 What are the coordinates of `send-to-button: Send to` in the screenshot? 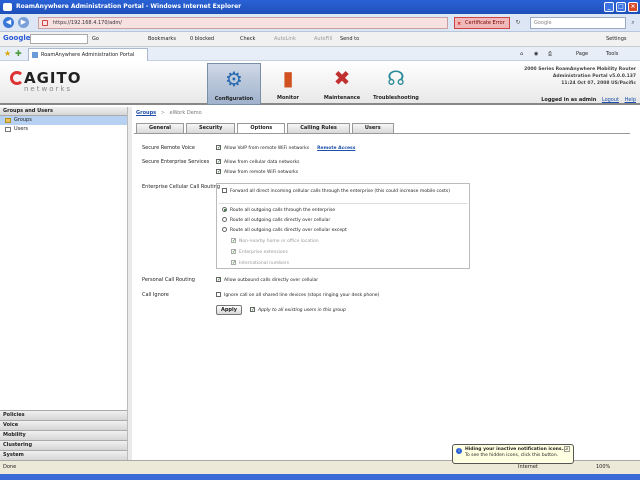 It's located at (349, 39).